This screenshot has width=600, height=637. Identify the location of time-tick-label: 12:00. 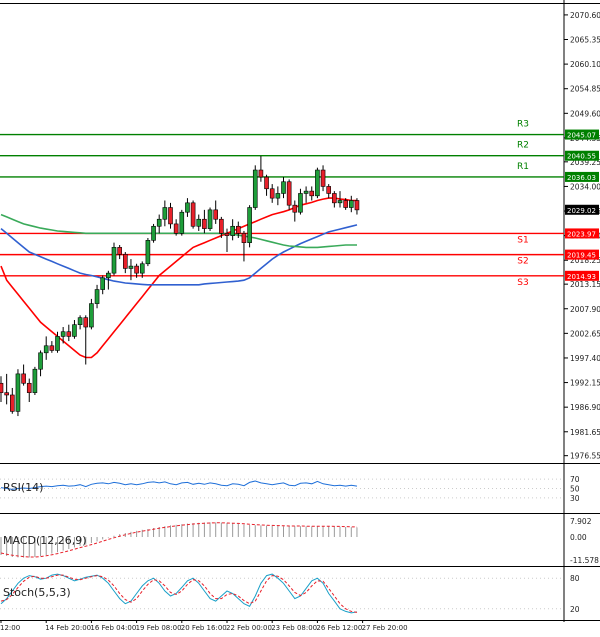
(10, 628).